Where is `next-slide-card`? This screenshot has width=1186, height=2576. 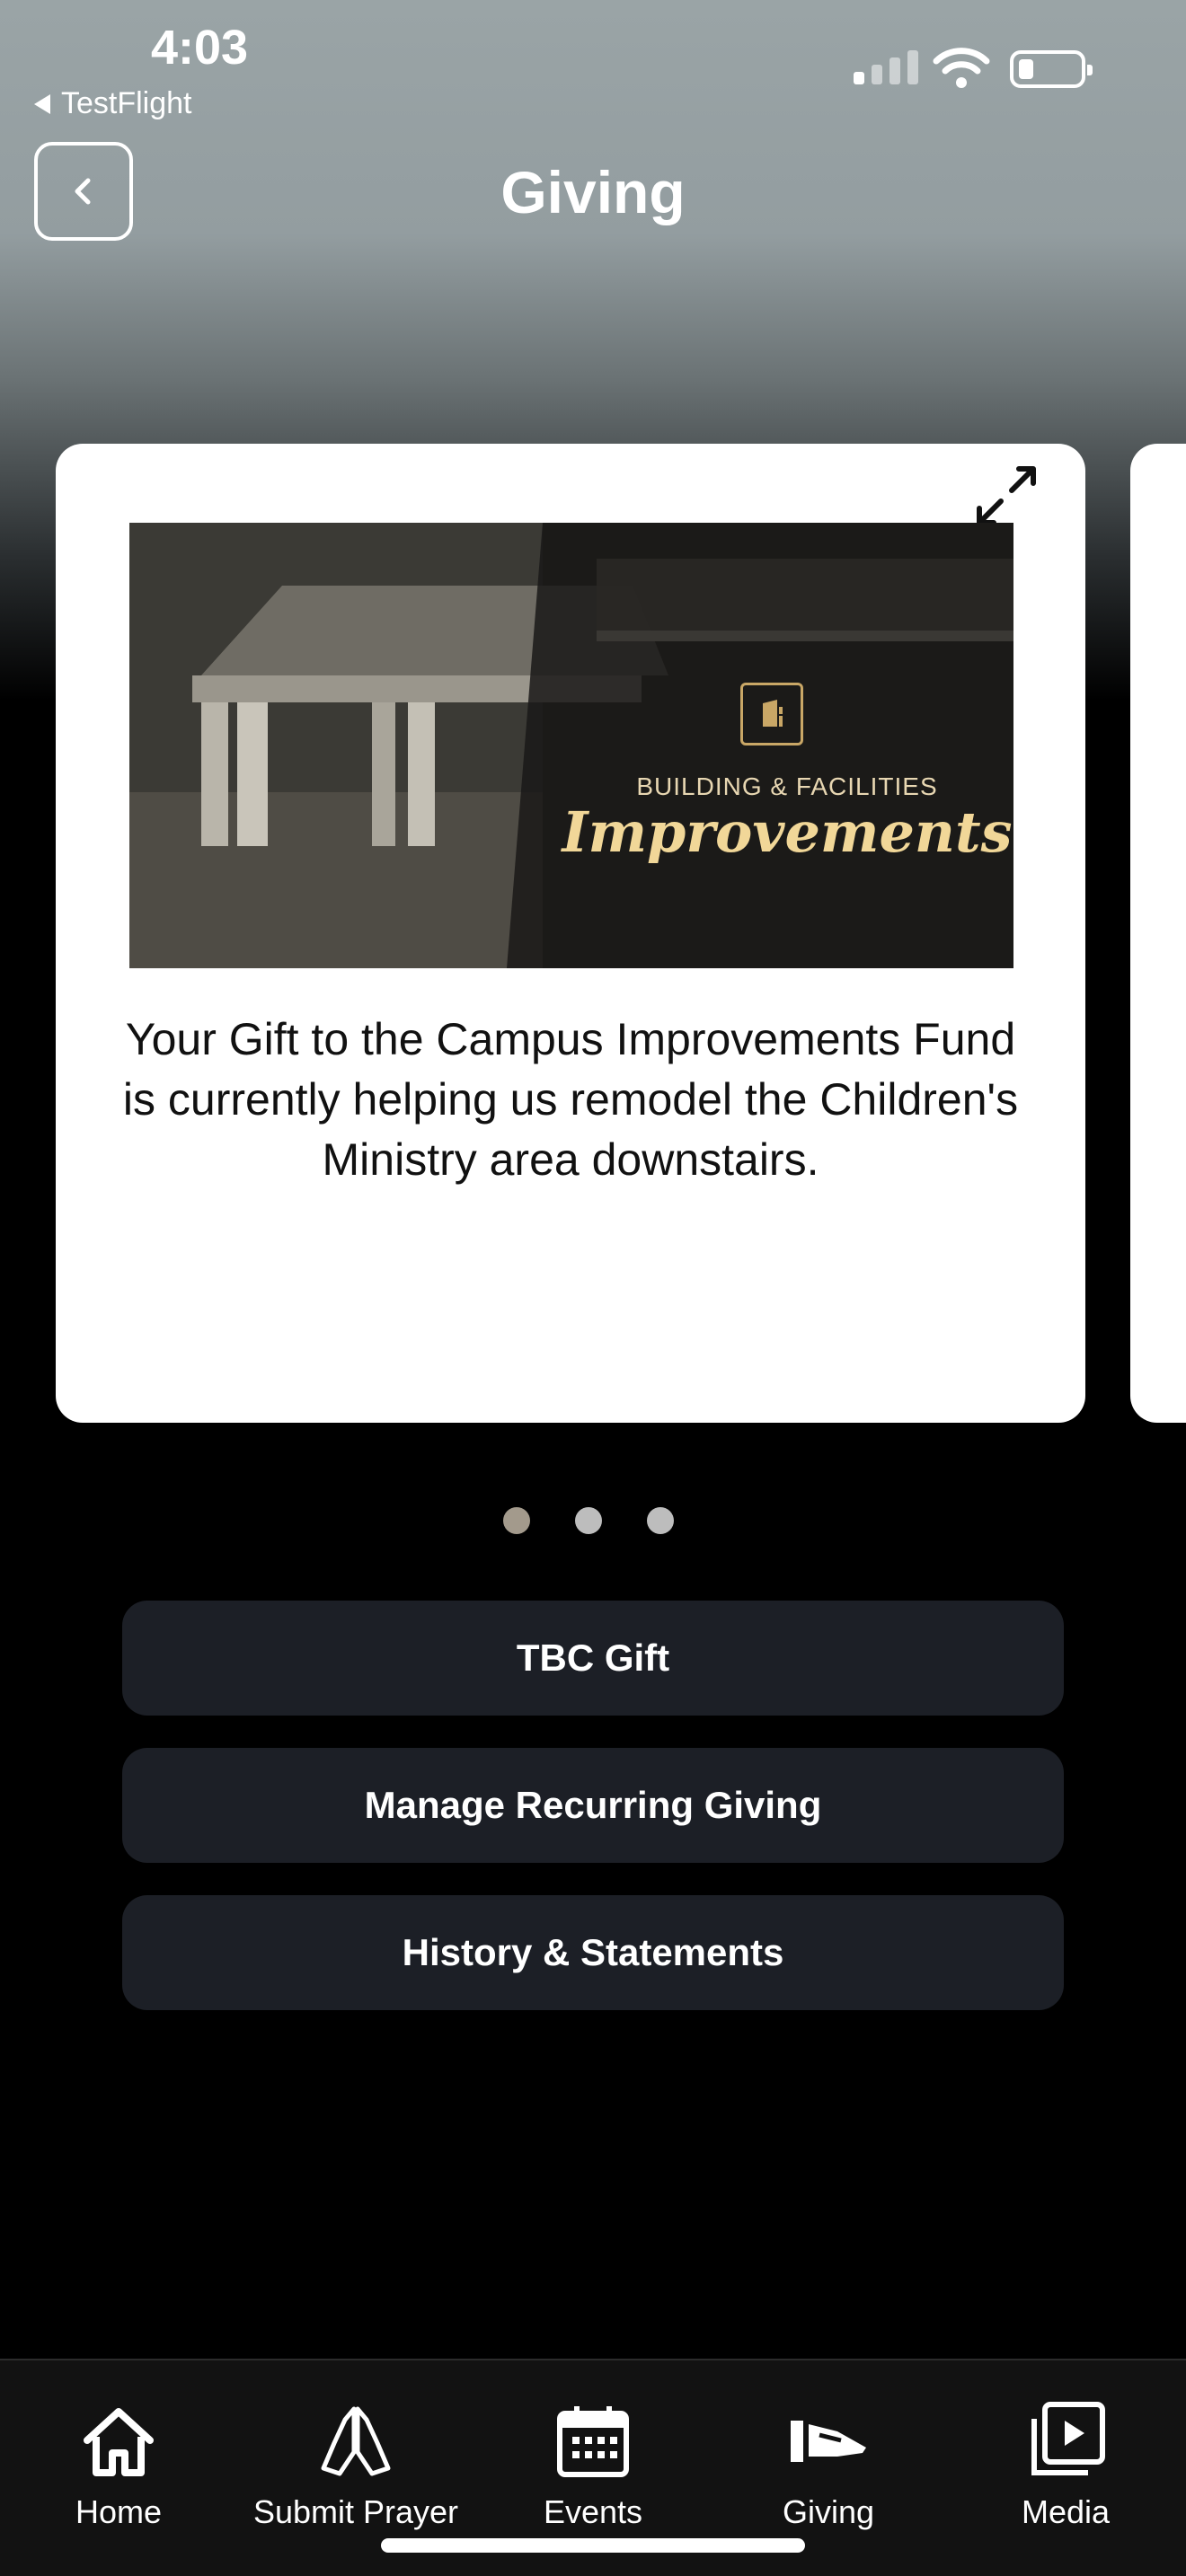
next-slide-card is located at coordinates (1158, 933).